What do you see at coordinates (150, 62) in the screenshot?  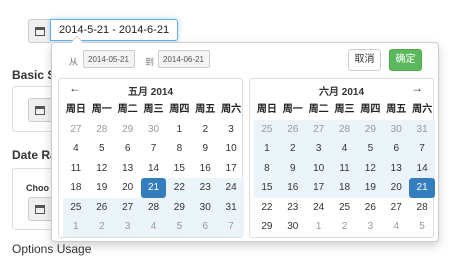 I see `to-label: 到` at bounding box center [150, 62].